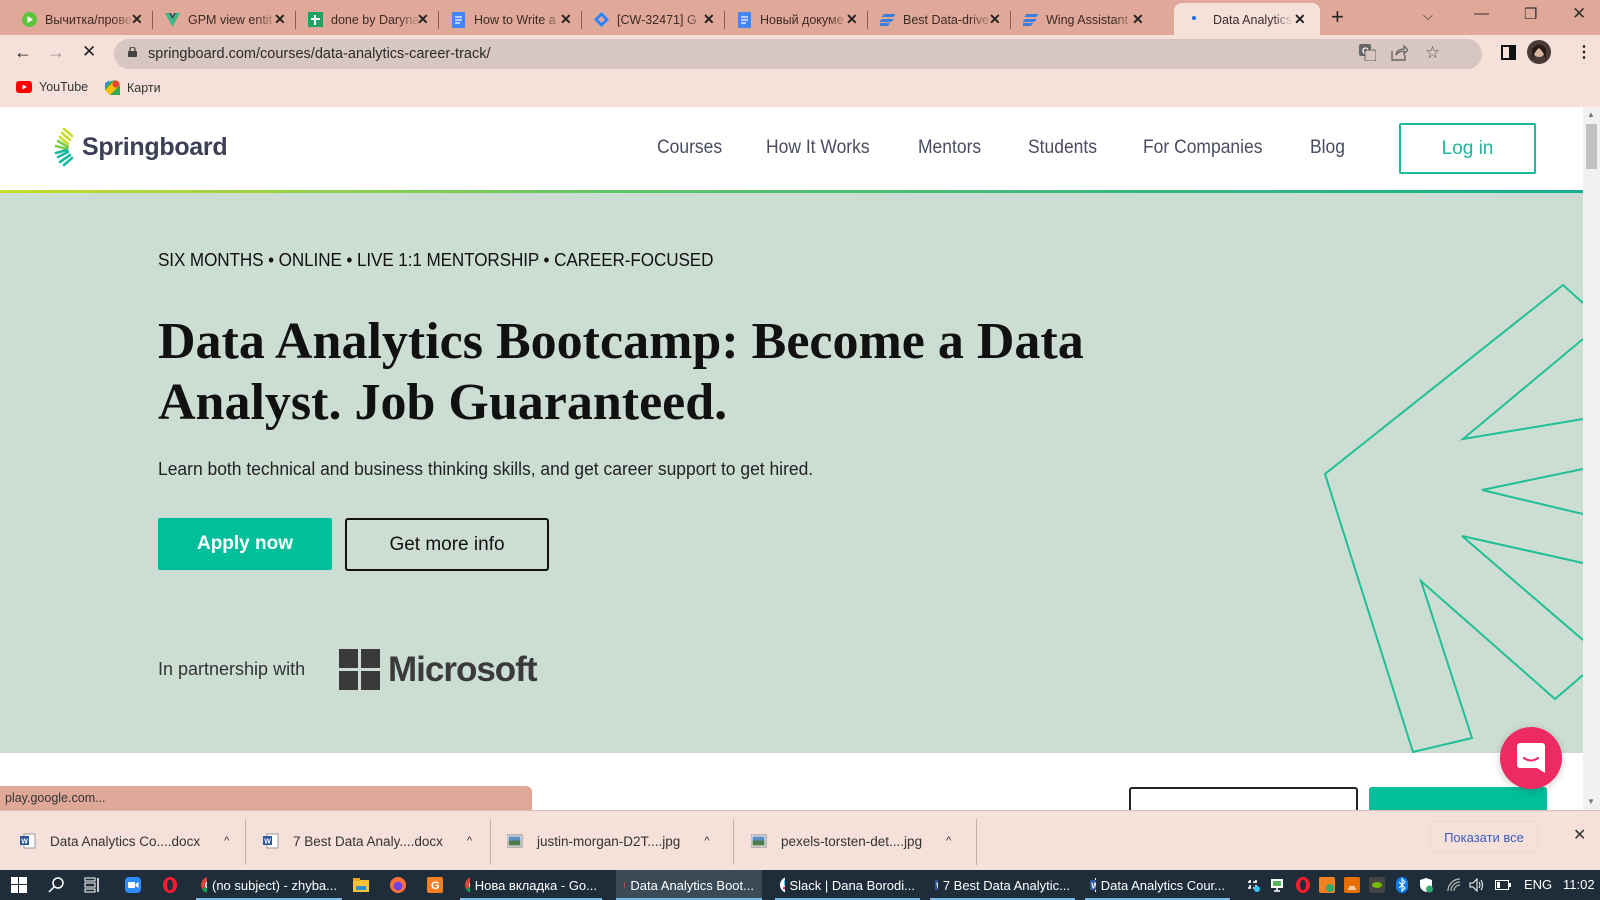  I want to click on browser-tab: Best Data-drive ✕, so click(934, 20).